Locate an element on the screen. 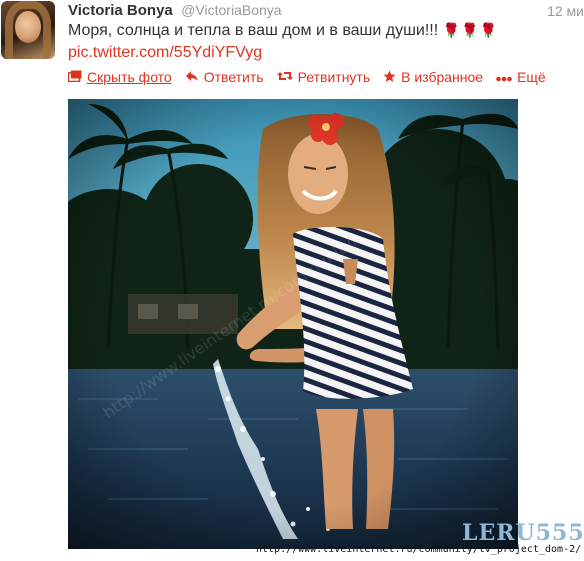  reply-button: Ответить is located at coordinates (224, 77).